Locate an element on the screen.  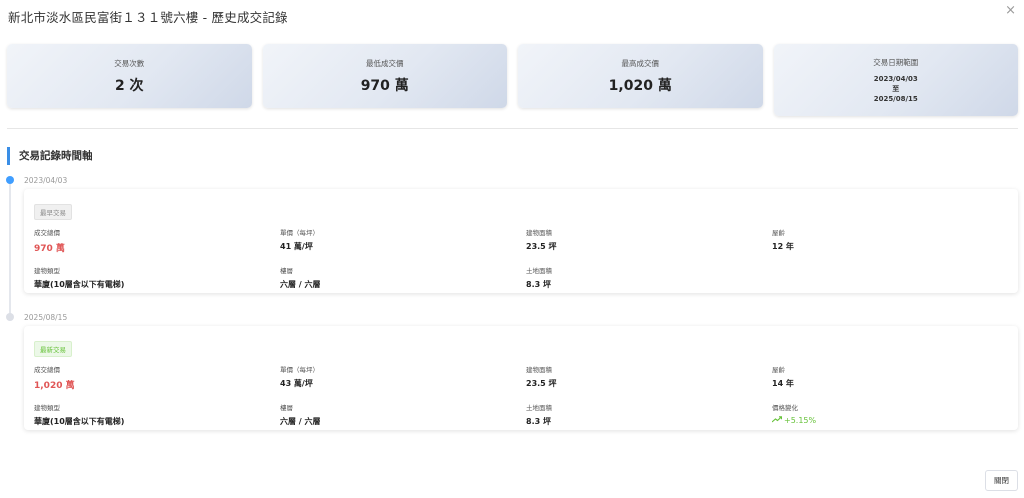
section-title: 交易記錄時間軸 is located at coordinates (50, 156).